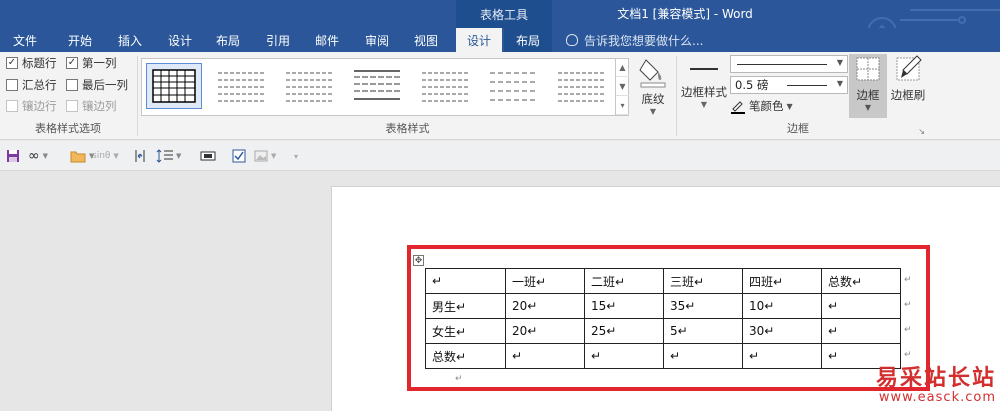 The height and width of the screenshot is (411, 1000). Describe the element at coordinates (327, 40) in the screenshot. I see `tab-mailings: 邮件` at that location.